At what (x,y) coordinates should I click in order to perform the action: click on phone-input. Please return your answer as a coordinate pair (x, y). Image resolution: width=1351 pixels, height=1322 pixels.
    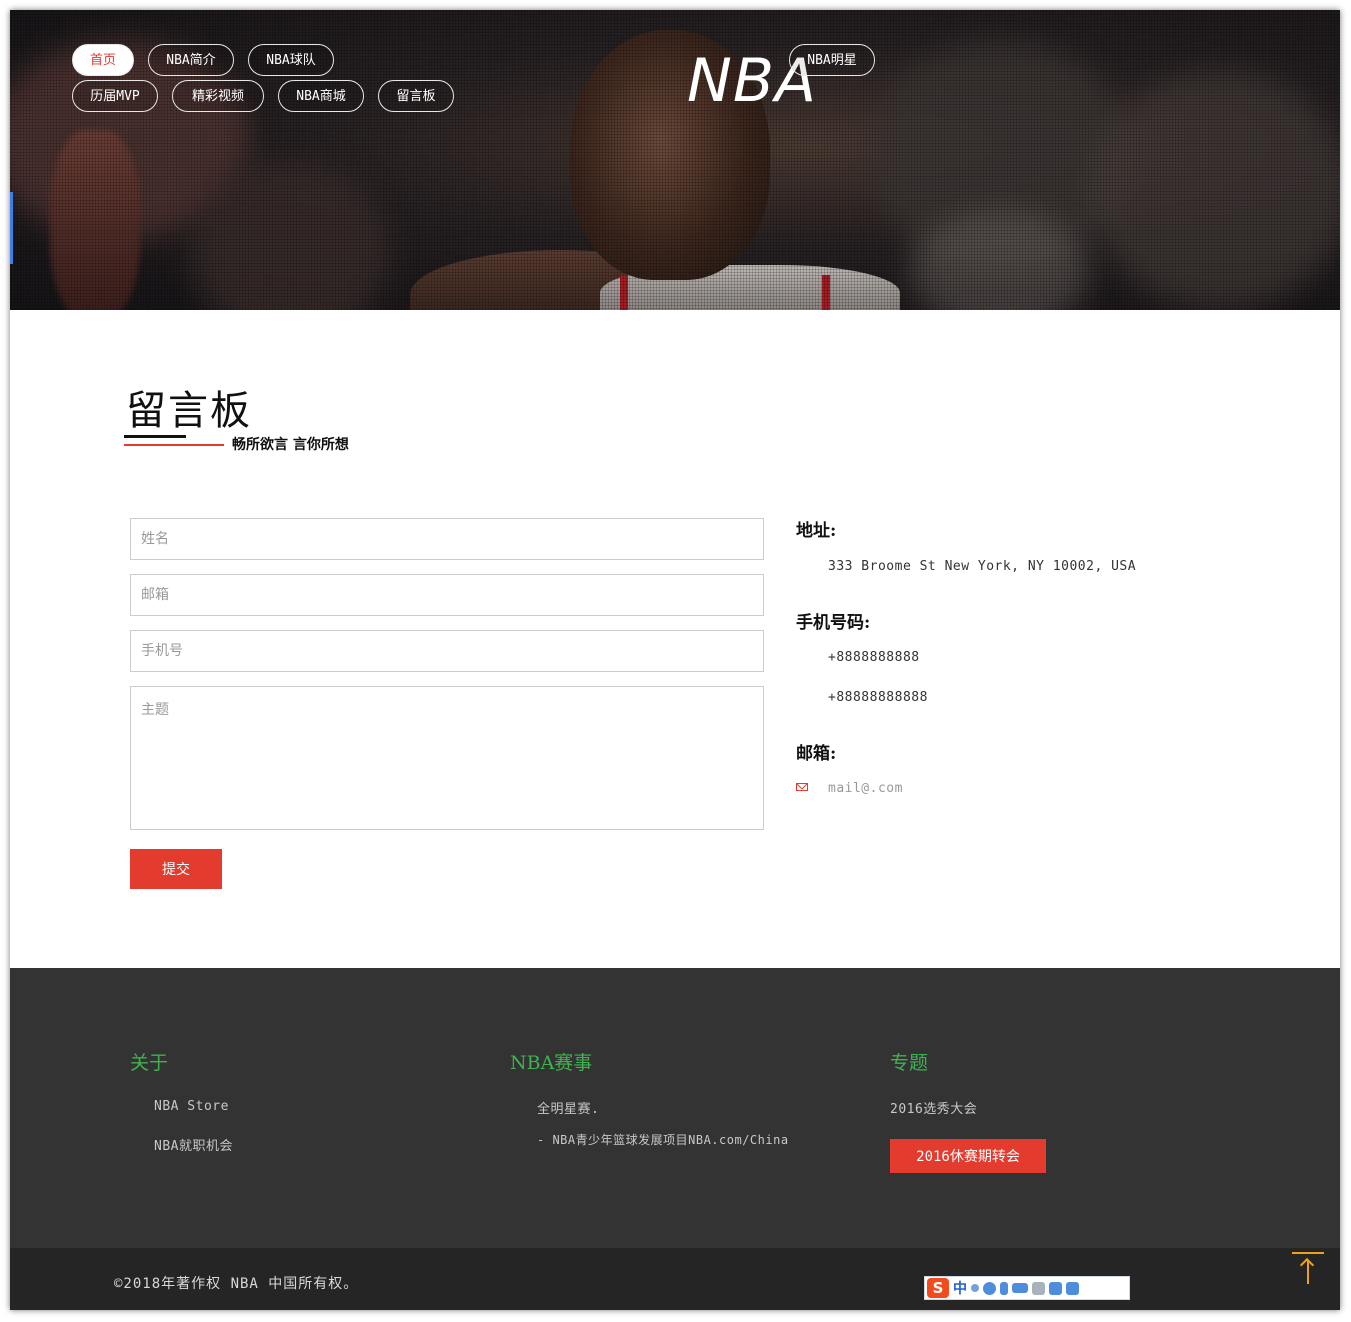
    Looking at the image, I should click on (447, 651).